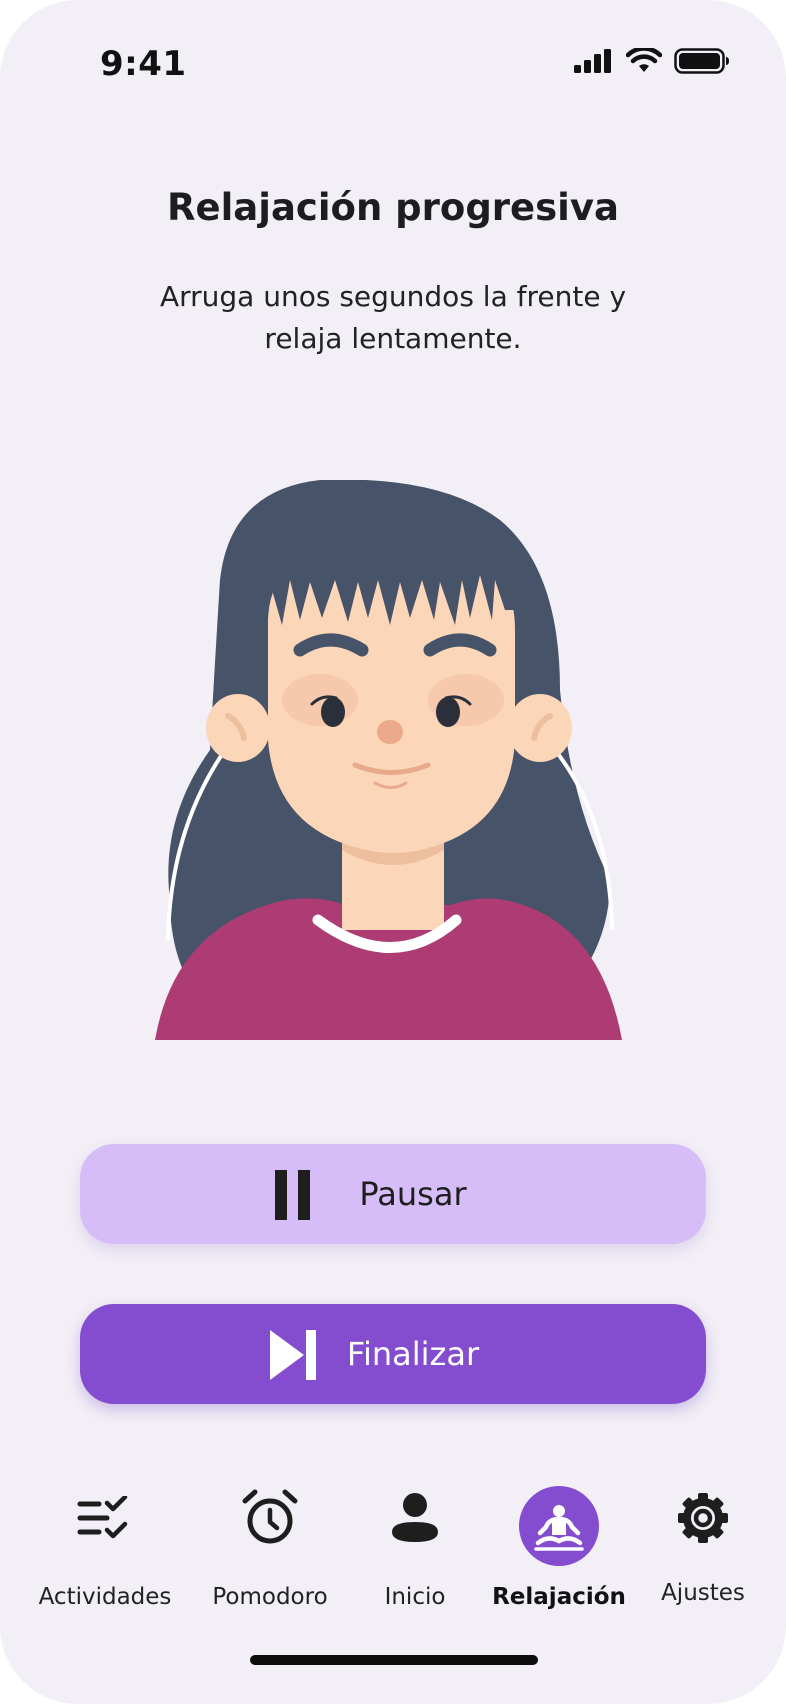 The image size is (786, 1704). Describe the element at coordinates (393, 207) in the screenshot. I see `page-title: Relajación progresiva` at that location.